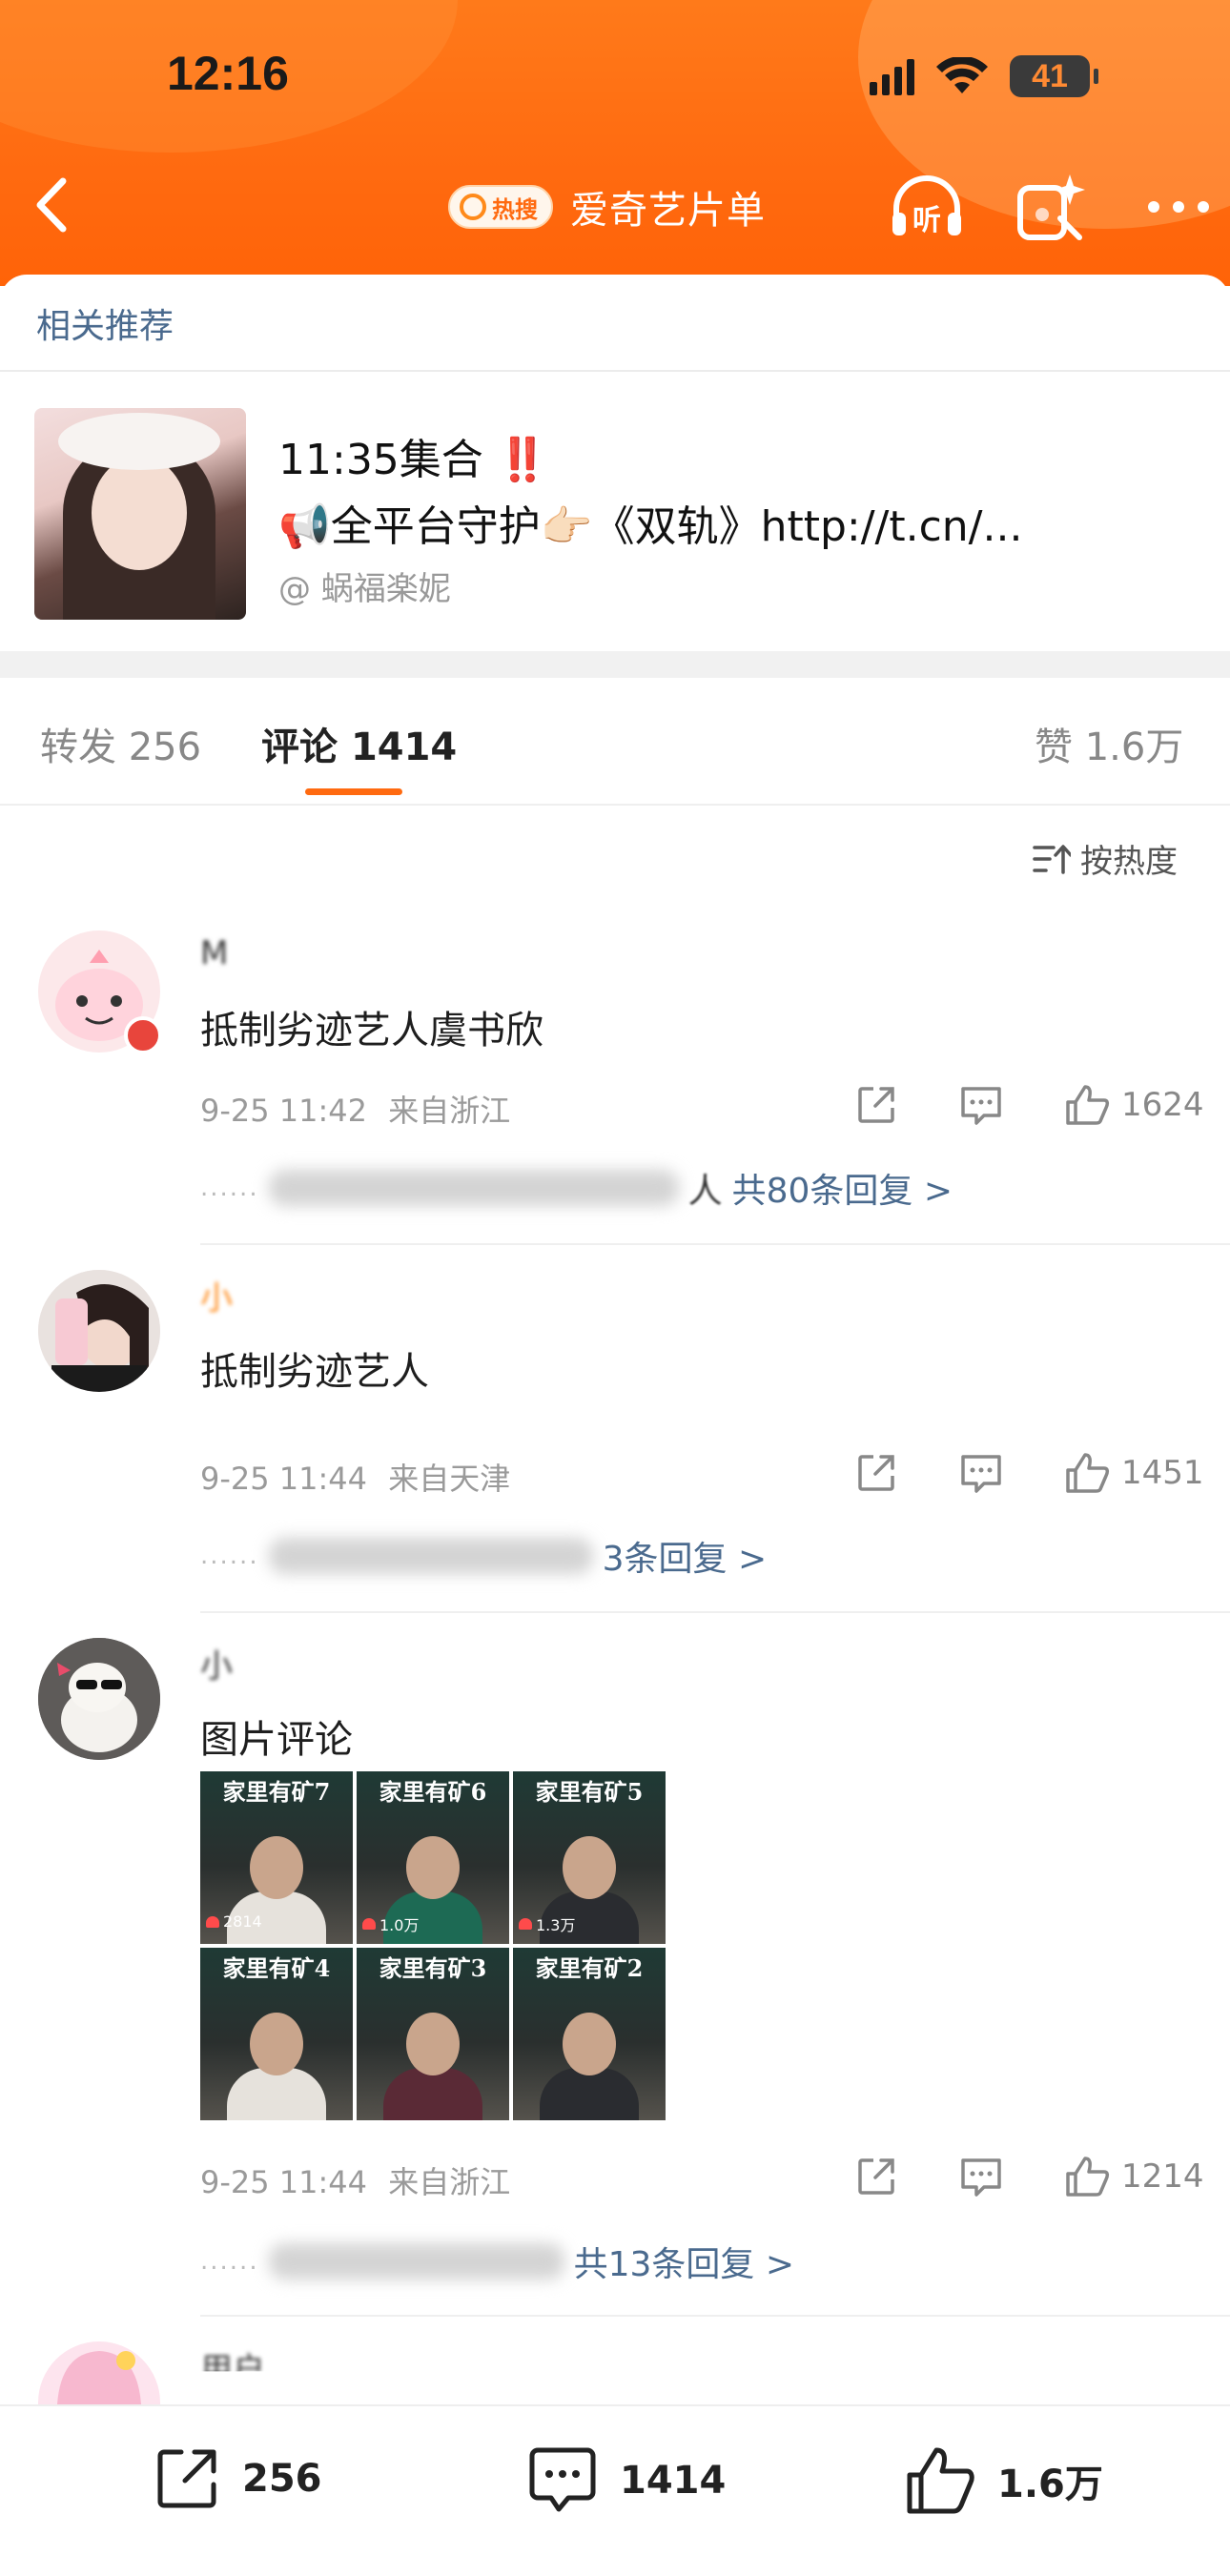 This screenshot has width=1230, height=2576. I want to click on reply-count-link: 共13条回复 >, so click(684, 2261).